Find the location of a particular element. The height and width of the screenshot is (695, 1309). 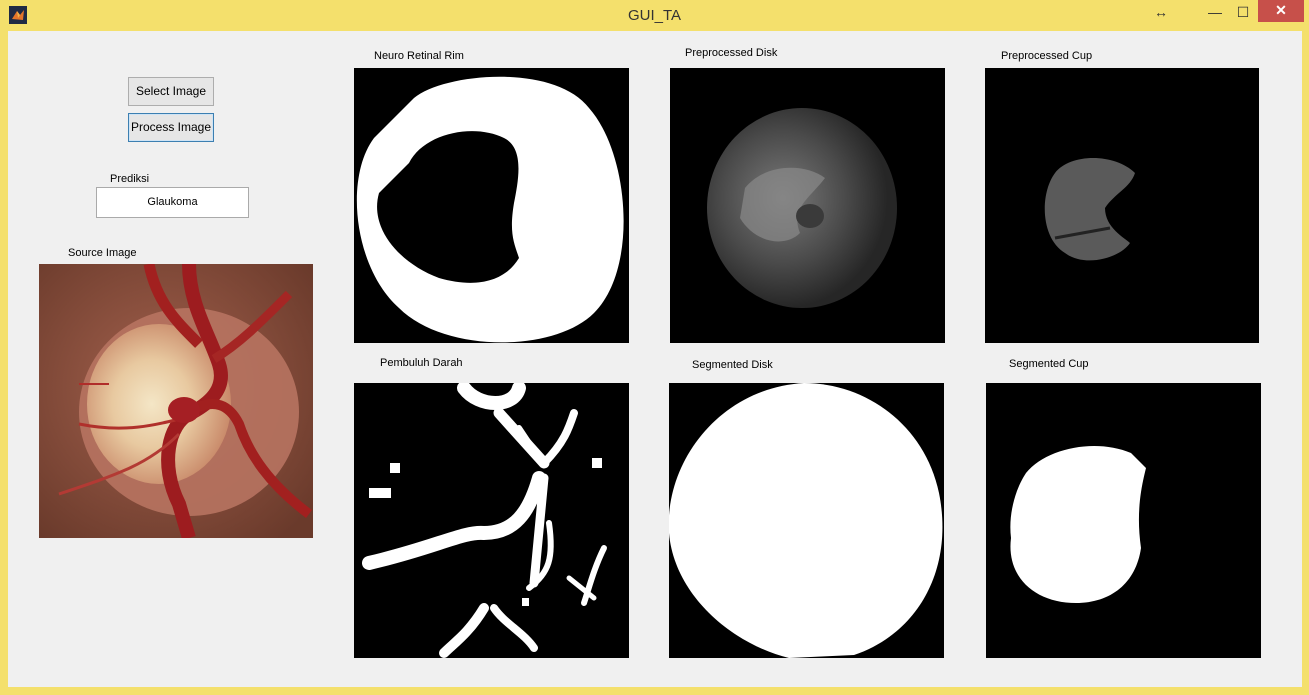

segmented-disk-image is located at coordinates (806, 520).